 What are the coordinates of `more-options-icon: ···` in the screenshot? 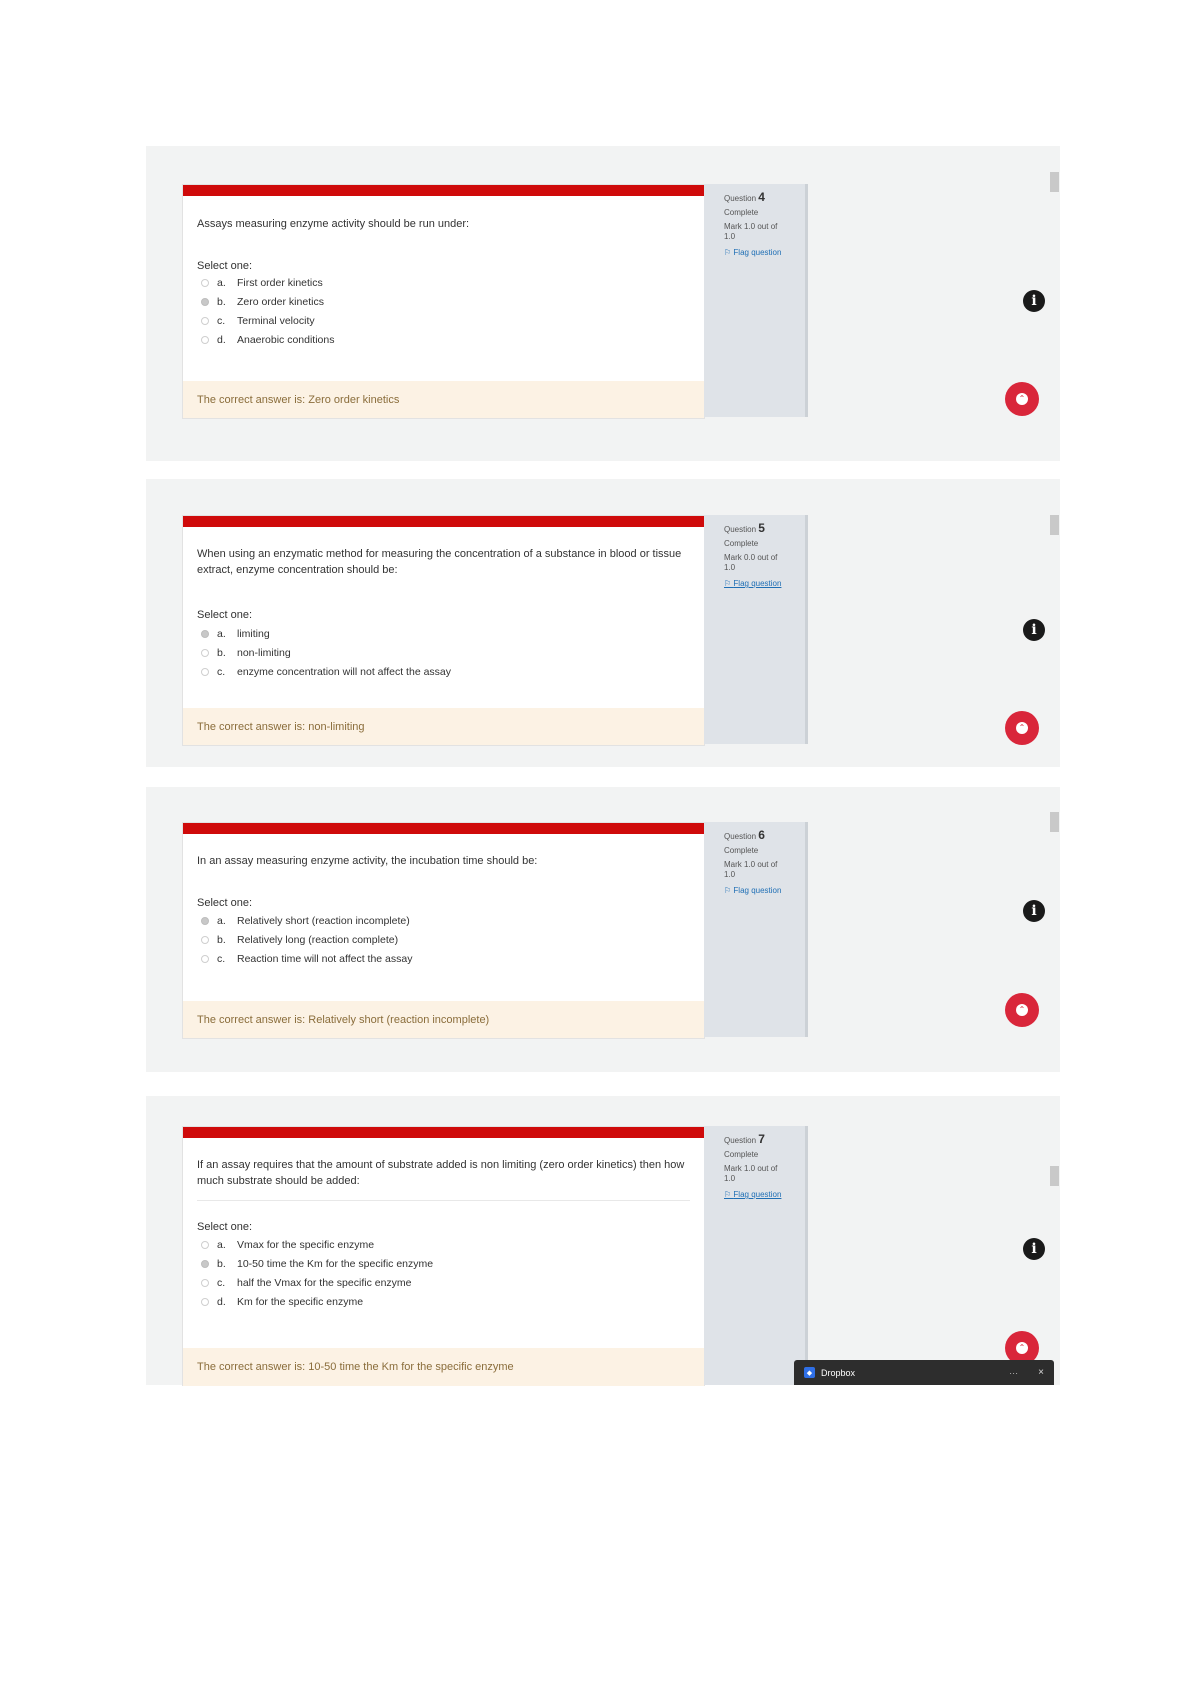 It's located at (1013, 1373).